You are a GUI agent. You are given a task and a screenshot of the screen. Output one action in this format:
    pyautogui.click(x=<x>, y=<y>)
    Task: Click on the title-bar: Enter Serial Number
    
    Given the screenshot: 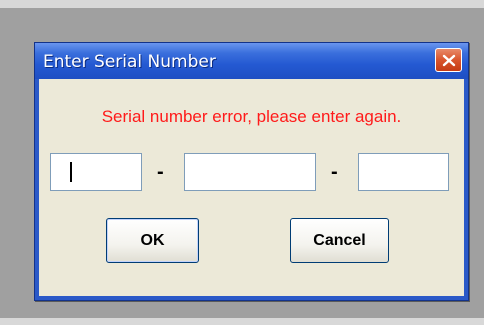 What is the action you would take?
    pyautogui.click(x=251, y=61)
    